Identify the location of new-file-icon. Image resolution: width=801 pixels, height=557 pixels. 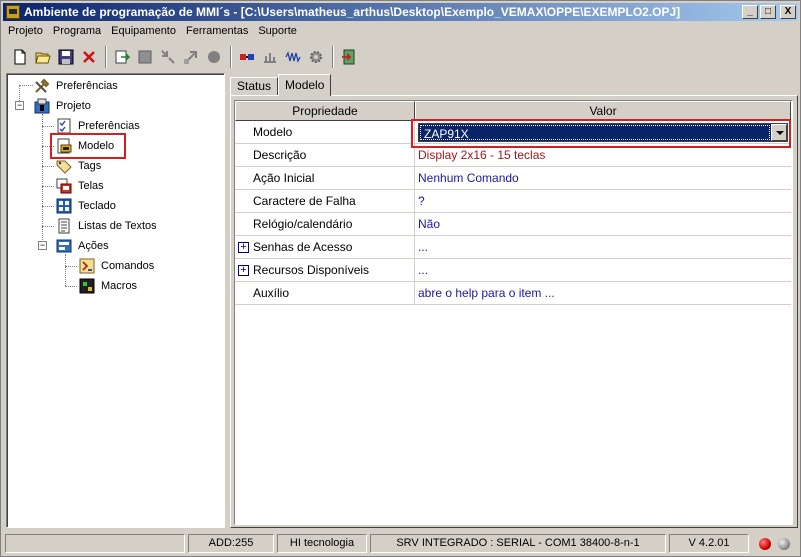
(20, 57).